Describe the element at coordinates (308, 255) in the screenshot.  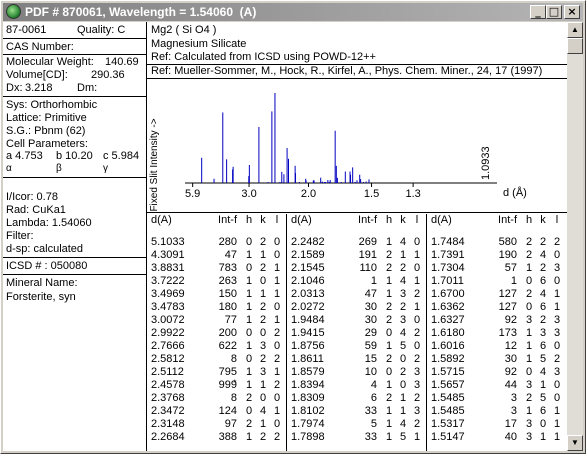
I see `d-spacing-cell: 2.1589` at that location.